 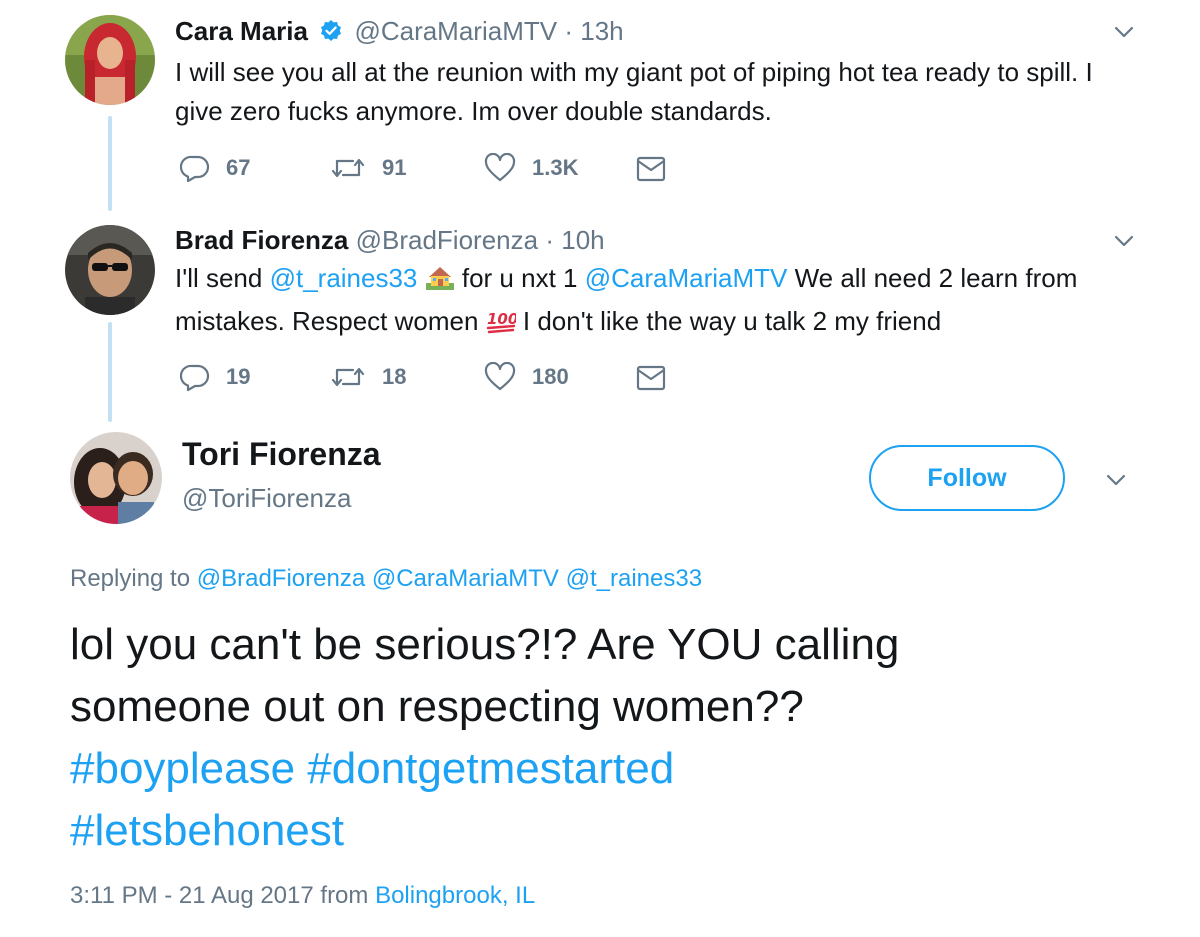 What do you see at coordinates (601, 31) in the screenshot?
I see `tweet-time: 13h` at bounding box center [601, 31].